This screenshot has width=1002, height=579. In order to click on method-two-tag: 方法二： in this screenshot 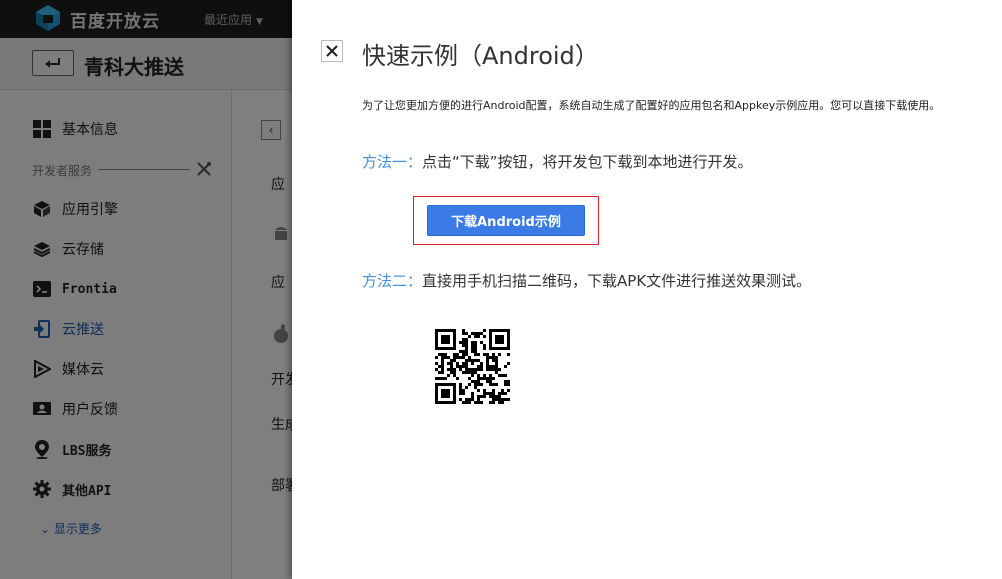, I will do `click(392, 281)`.